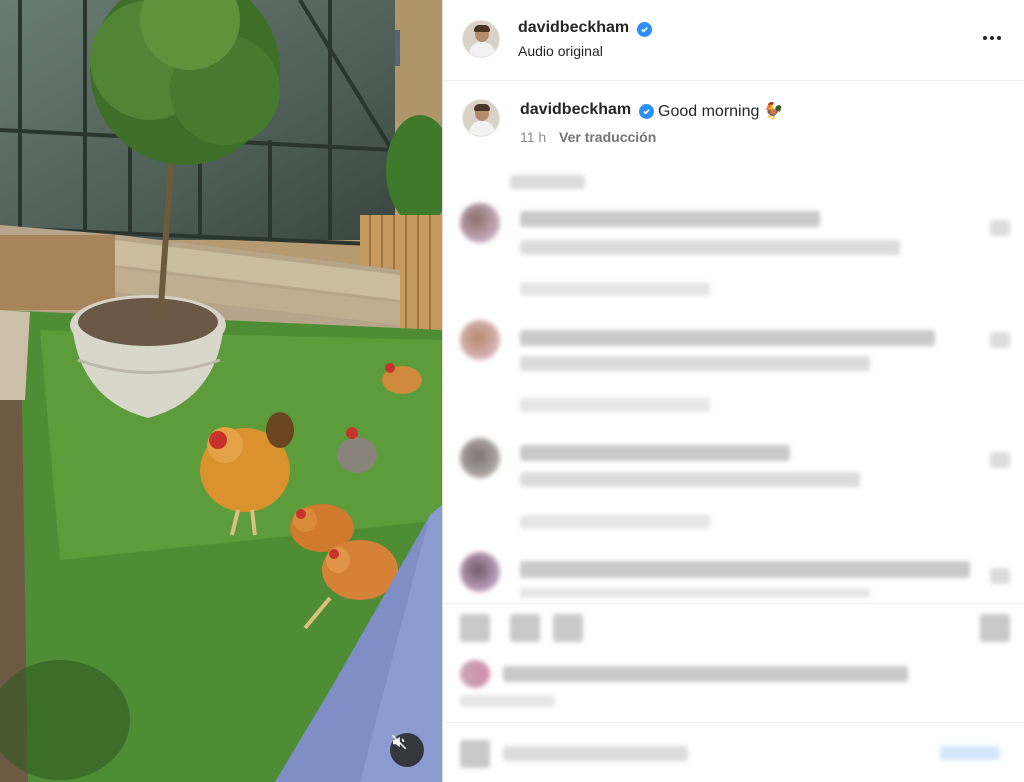 The height and width of the screenshot is (782, 1024). I want to click on comment-input, so click(595, 753).